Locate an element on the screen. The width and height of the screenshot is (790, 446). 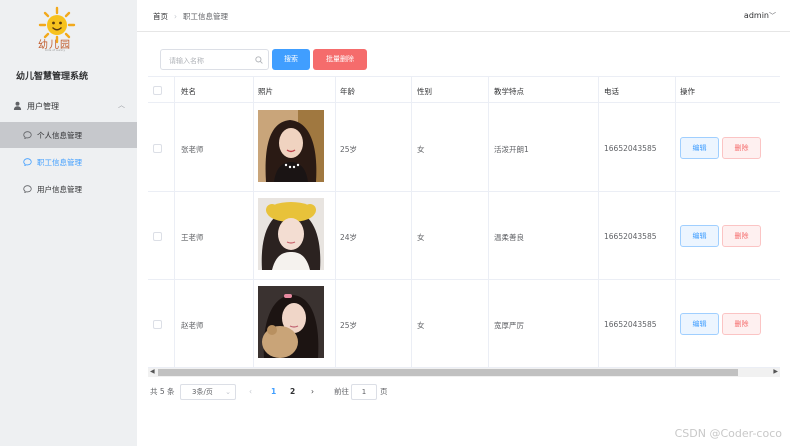
search-button: 搜索 is located at coordinates (291, 59).